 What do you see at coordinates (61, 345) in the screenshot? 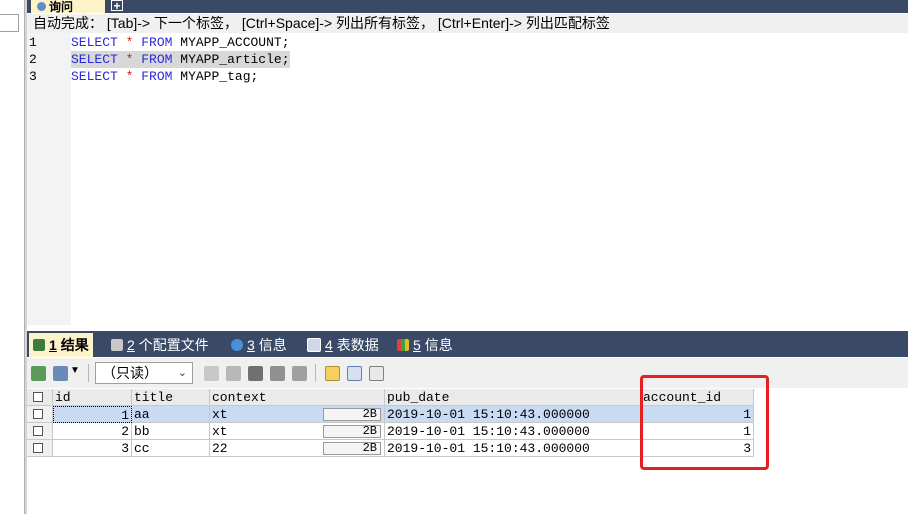
I see `tab-result: 1 结果` at bounding box center [61, 345].